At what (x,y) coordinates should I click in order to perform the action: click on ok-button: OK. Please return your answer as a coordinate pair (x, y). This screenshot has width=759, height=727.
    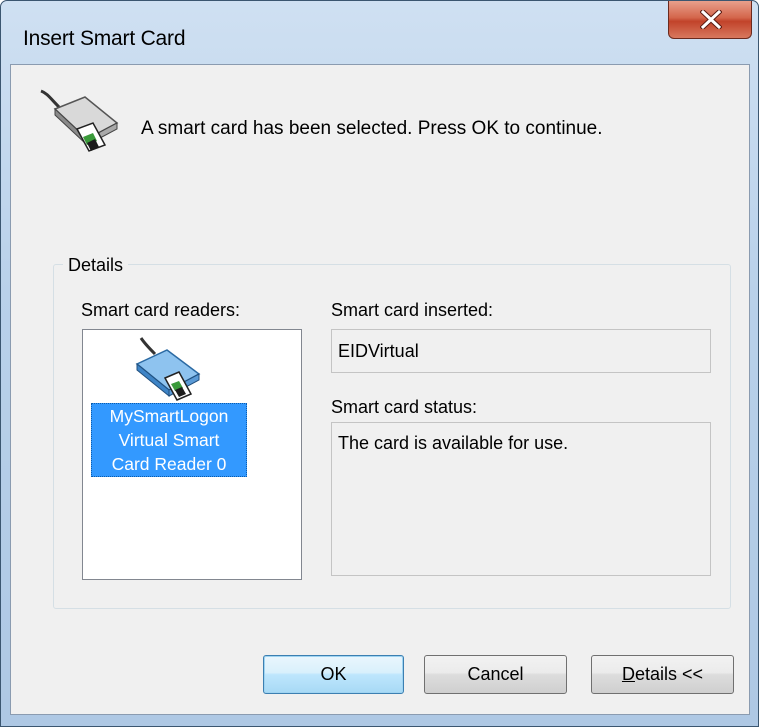
    Looking at the image, I should click on (333, 674).